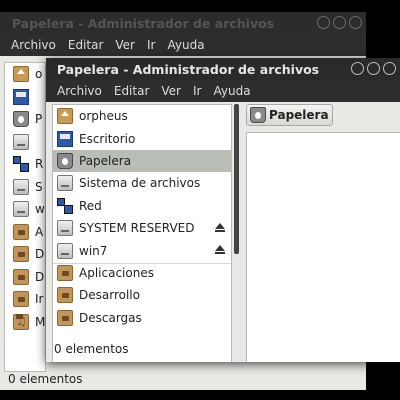 The width and height of the screenshot is (400, 400). I want to click on sidebar-item-win7: win7, so click(142, 250).